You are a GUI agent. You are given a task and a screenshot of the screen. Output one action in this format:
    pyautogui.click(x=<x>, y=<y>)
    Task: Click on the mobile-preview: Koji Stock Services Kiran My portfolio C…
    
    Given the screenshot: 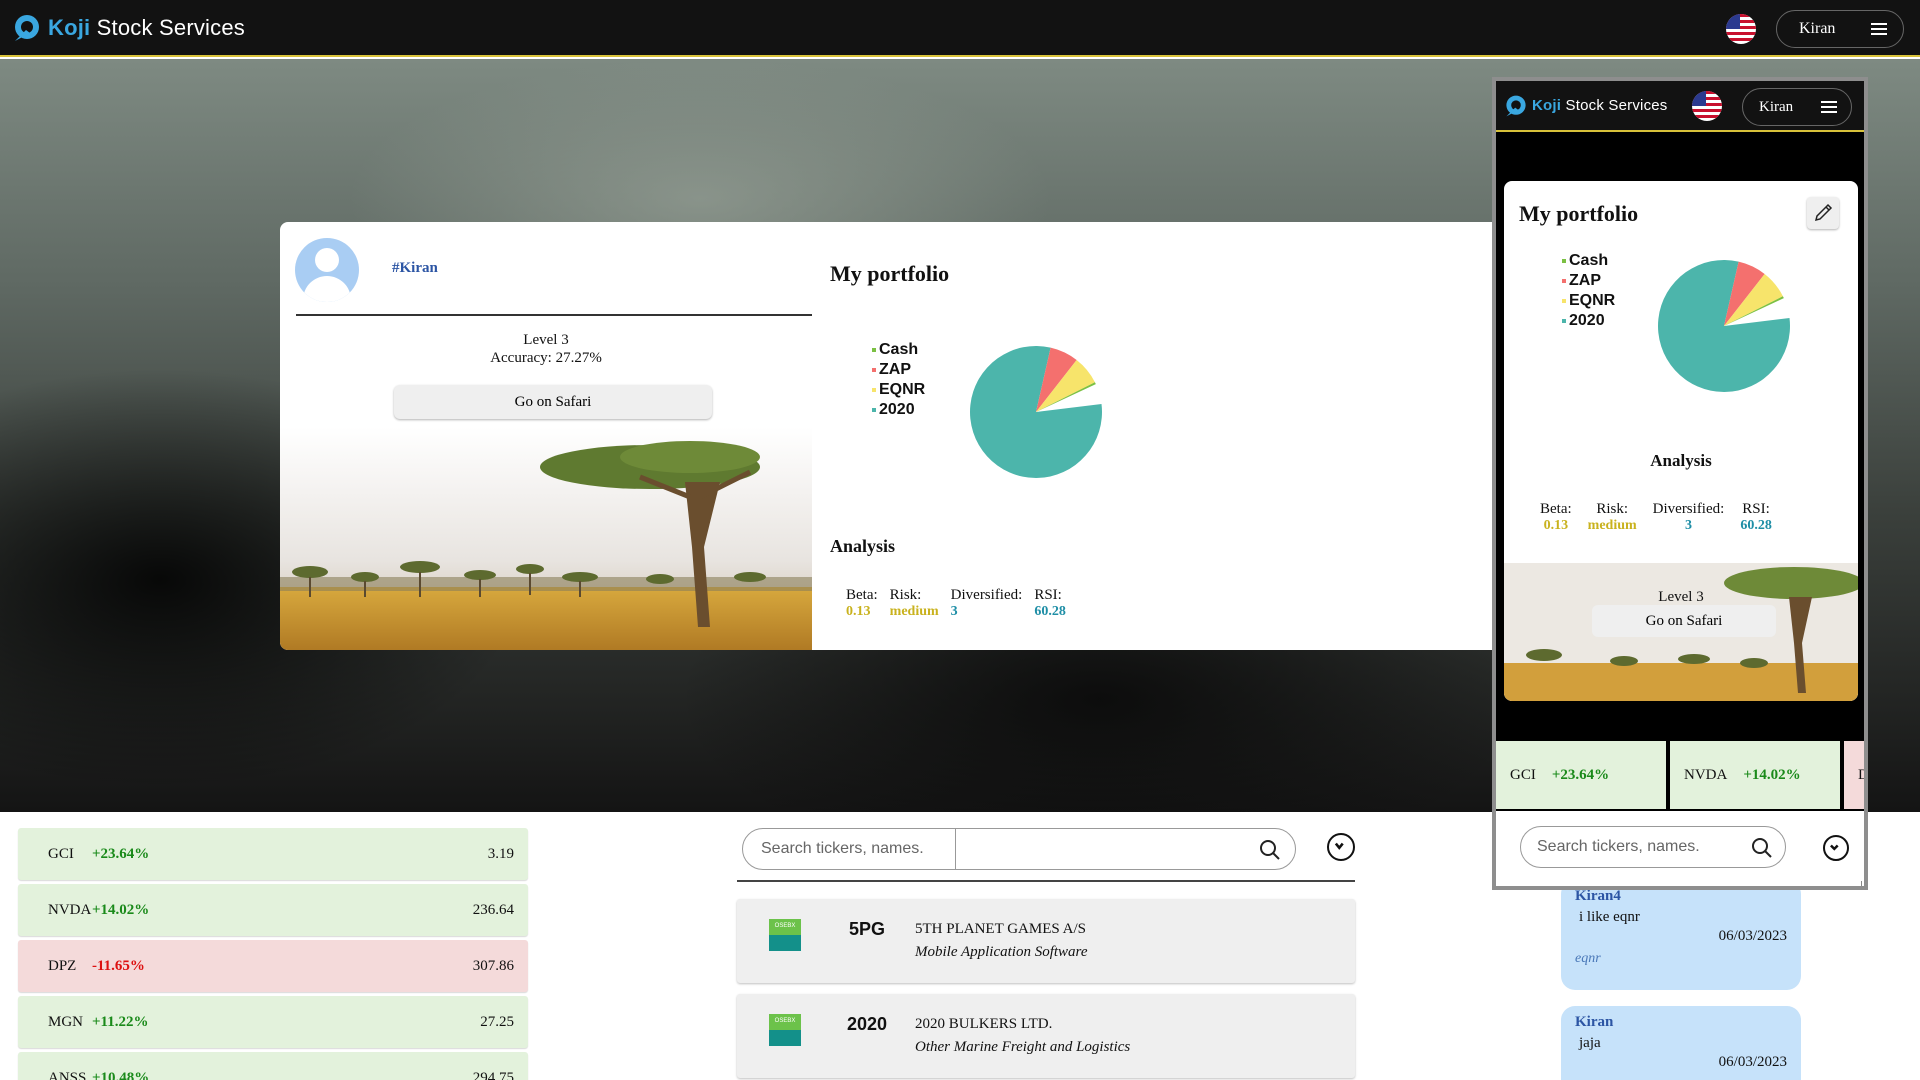 What is the action you would take?
    pyautogui.click(x=1680, y=483)
    